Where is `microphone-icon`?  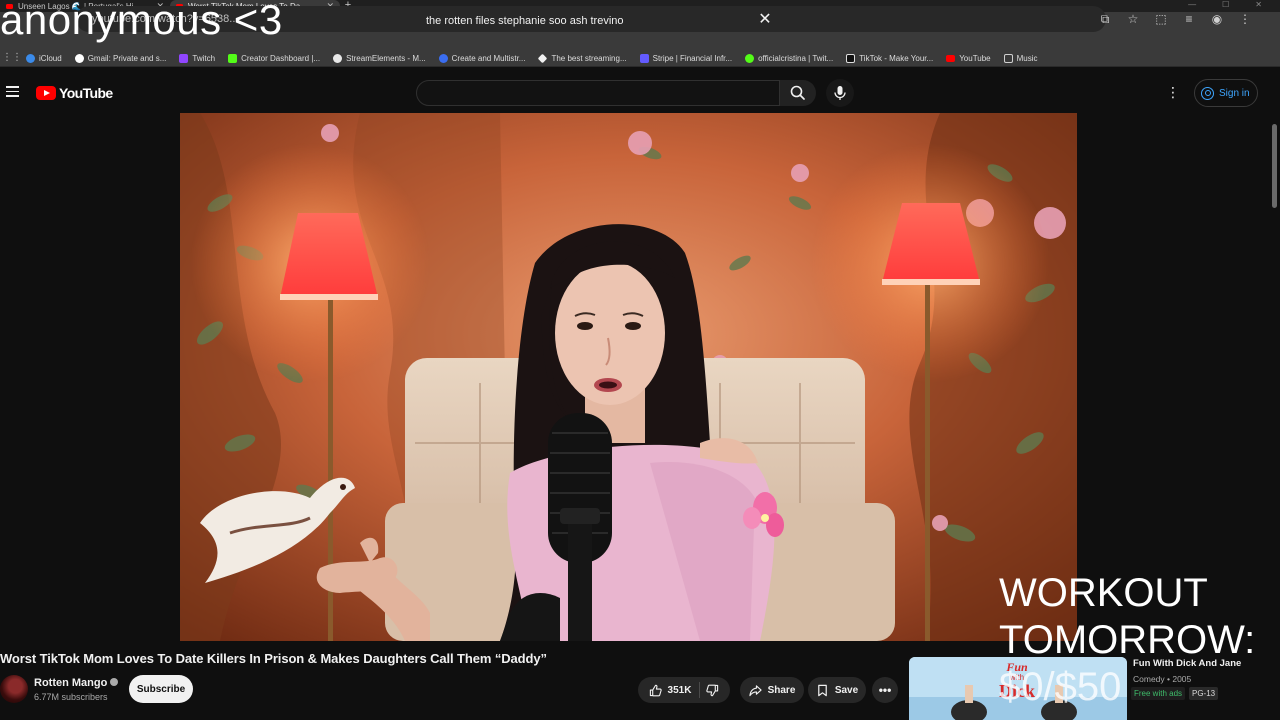 microphone-icon is located at coordinates (840, 93).